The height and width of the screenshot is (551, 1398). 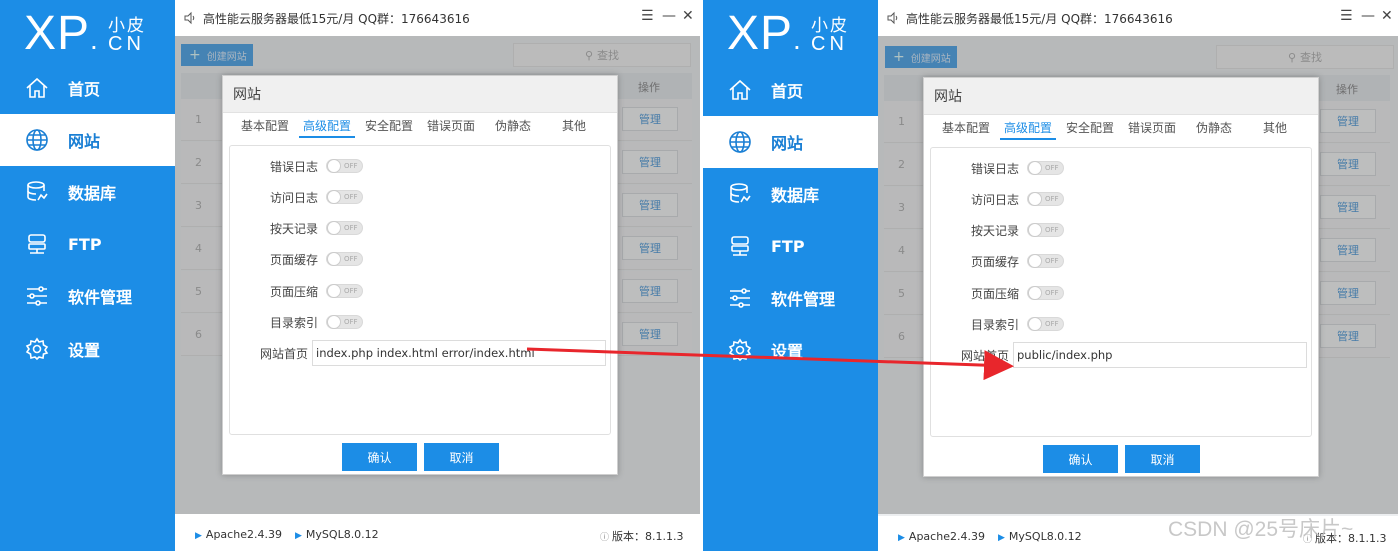 I want to click on watermark: CSDN @25号床片~, so click(x=1261, y=529).